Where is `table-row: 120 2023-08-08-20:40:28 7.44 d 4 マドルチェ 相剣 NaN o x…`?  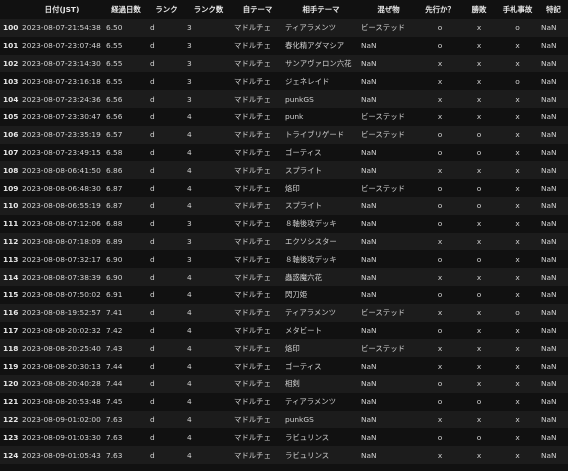
table-row: 120 2023-08-08-20:40:28 7.44 d 4 マドルチェ 相剣 NaN o x… is located at coordinates (284, 383).